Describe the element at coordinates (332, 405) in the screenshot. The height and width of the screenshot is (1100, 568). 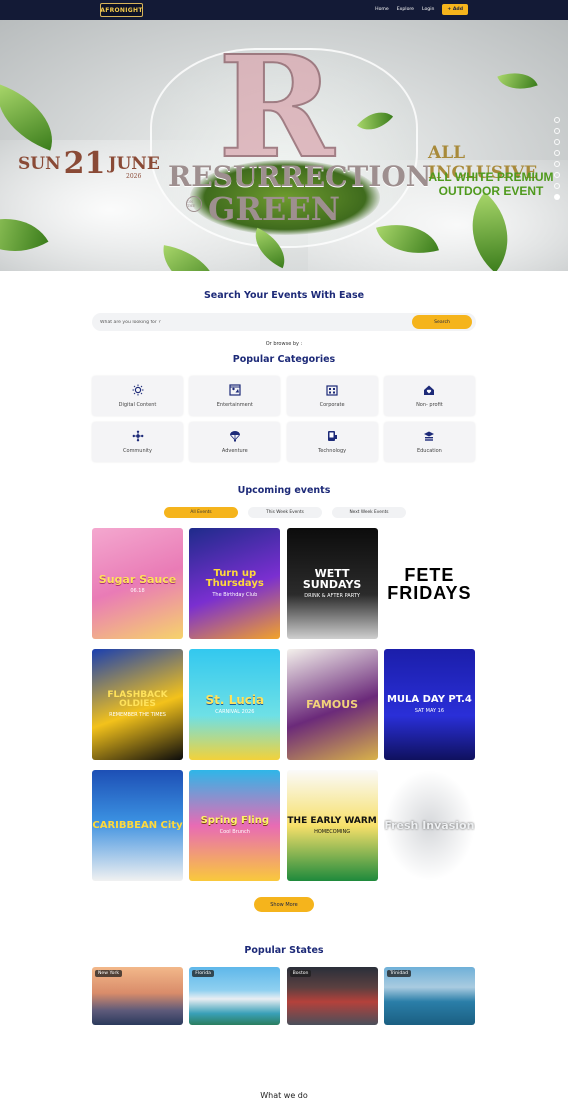
I see `category-label: Corporate` at that location.